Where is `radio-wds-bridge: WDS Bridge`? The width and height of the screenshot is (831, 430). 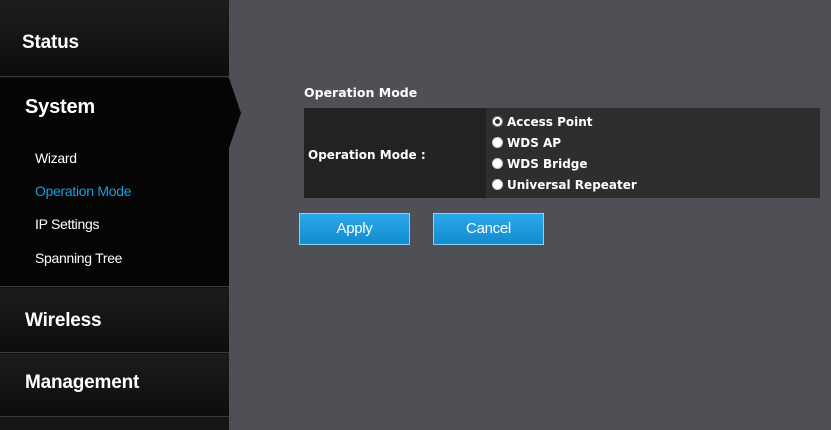
radio-wds-bridge: WDS Bridge is located at coordinates (540, 163).